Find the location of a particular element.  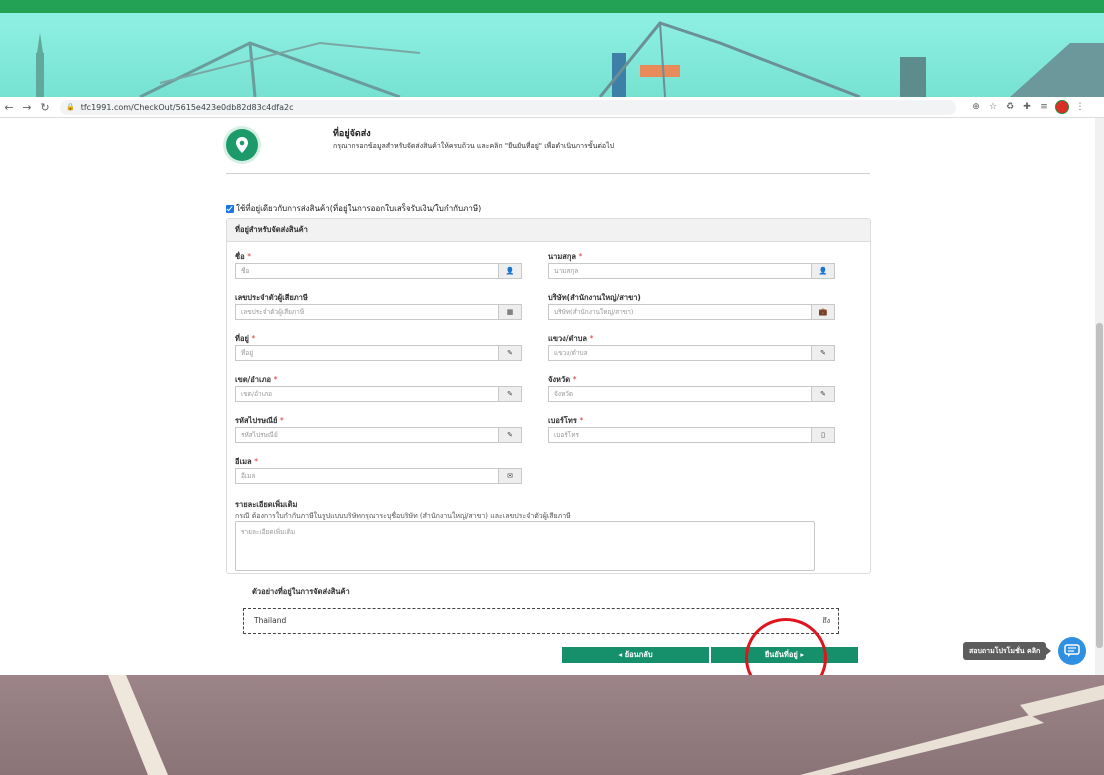

address-label: ที่อยู่ is located at coordinates (242, 338).